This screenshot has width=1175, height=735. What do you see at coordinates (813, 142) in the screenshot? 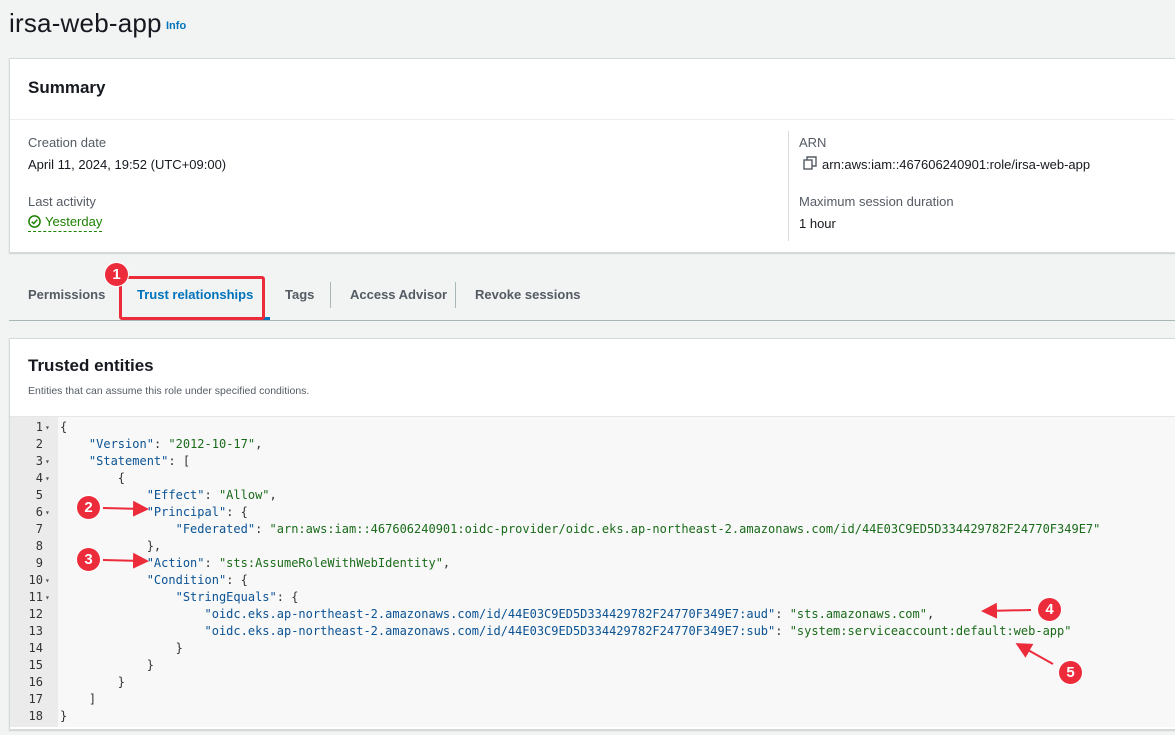
I see `arn-label: ARN` at bounding box center [813, 142].